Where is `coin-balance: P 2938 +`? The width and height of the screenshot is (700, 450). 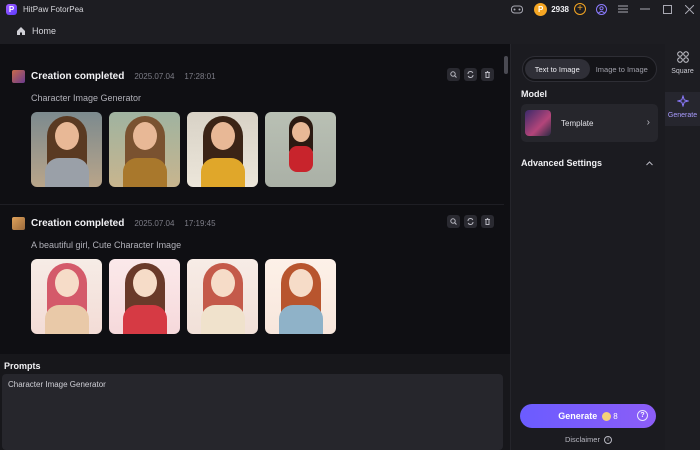 coin-balance: P 2938 + is located at coordinates (560, 9).